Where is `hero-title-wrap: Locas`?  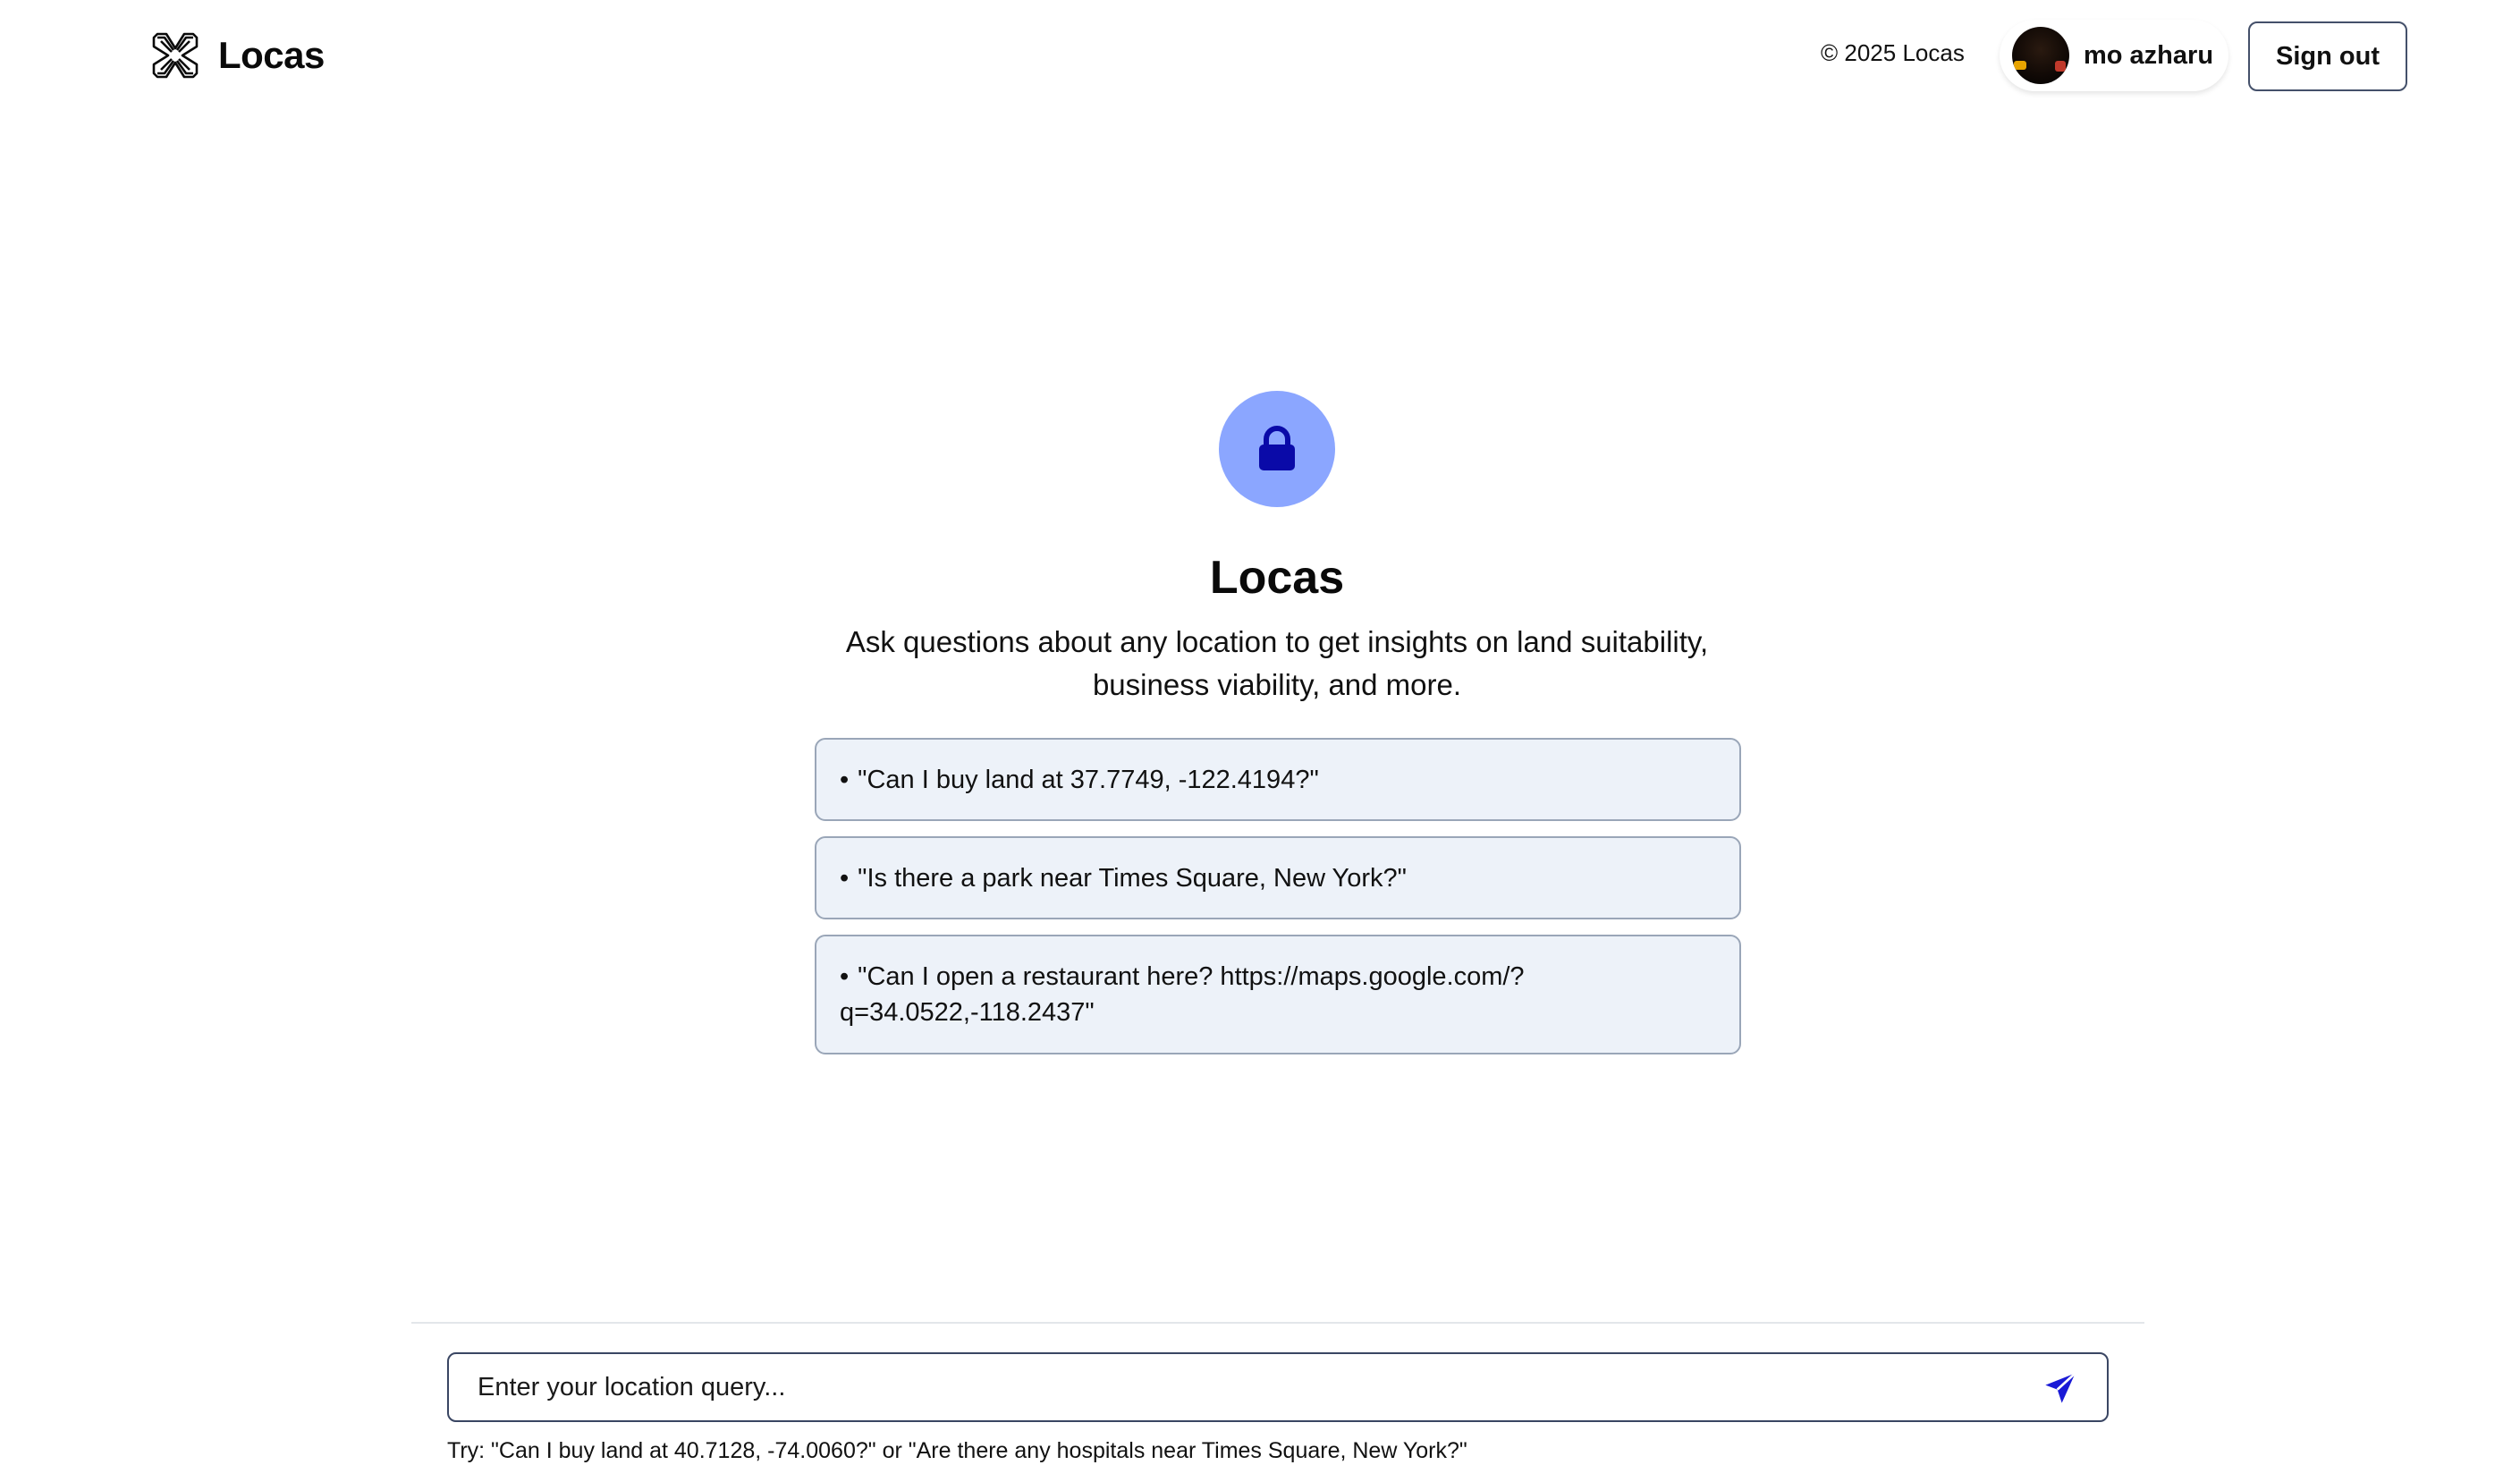
hero-title-wrap: Locas is located at coordinates (1260, 578).